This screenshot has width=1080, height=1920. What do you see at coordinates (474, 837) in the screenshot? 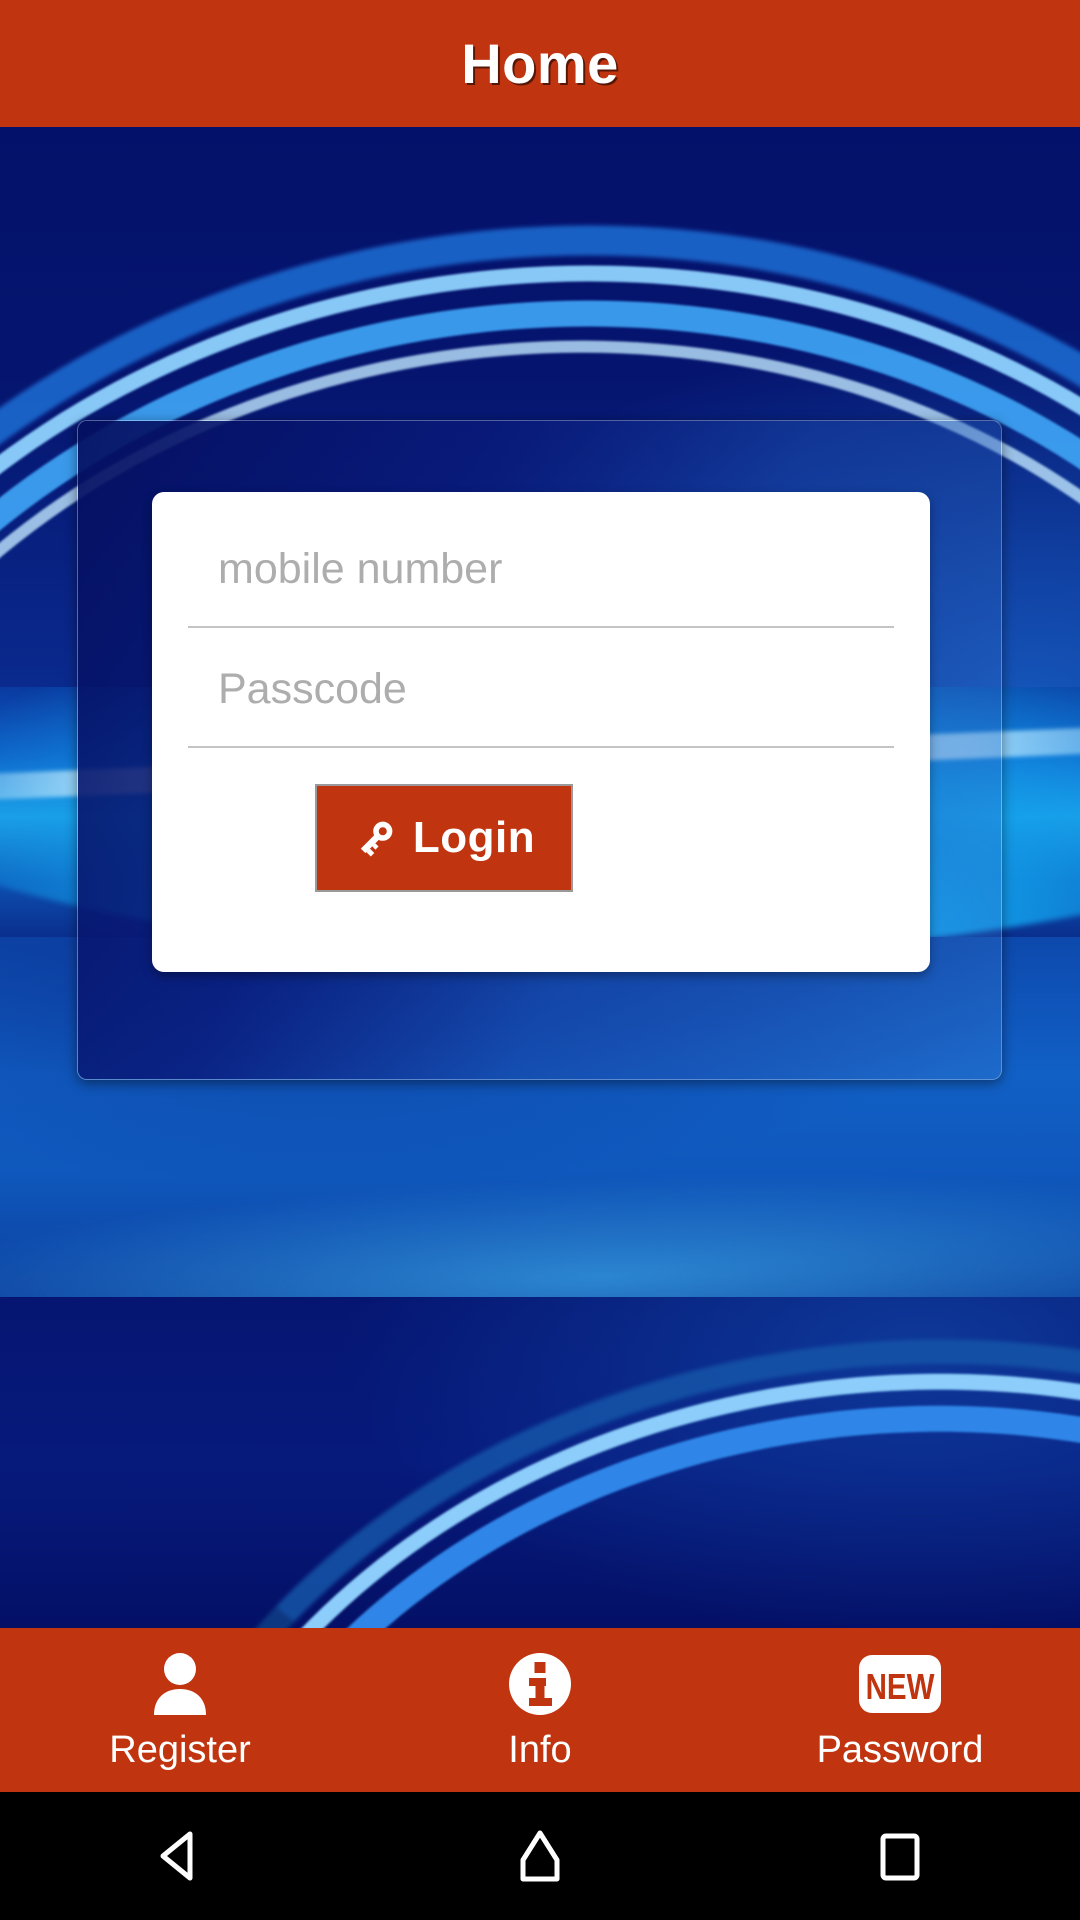
I see `login-button-label: Login` at bounding box center [474, 837].